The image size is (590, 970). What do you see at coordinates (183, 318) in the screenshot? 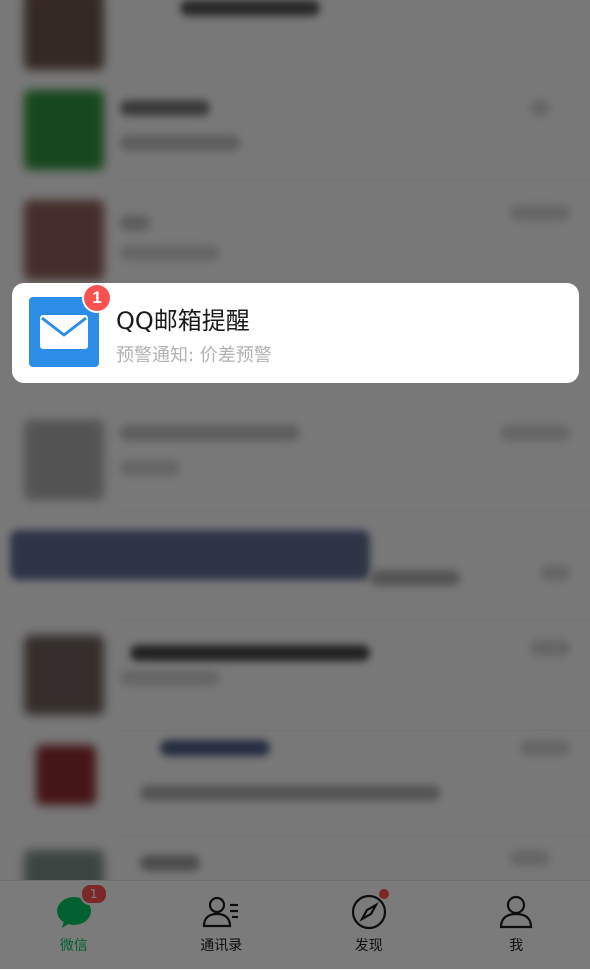
I see `chat-title: QQ邮箱提醒` at bounding box center [183, 318].